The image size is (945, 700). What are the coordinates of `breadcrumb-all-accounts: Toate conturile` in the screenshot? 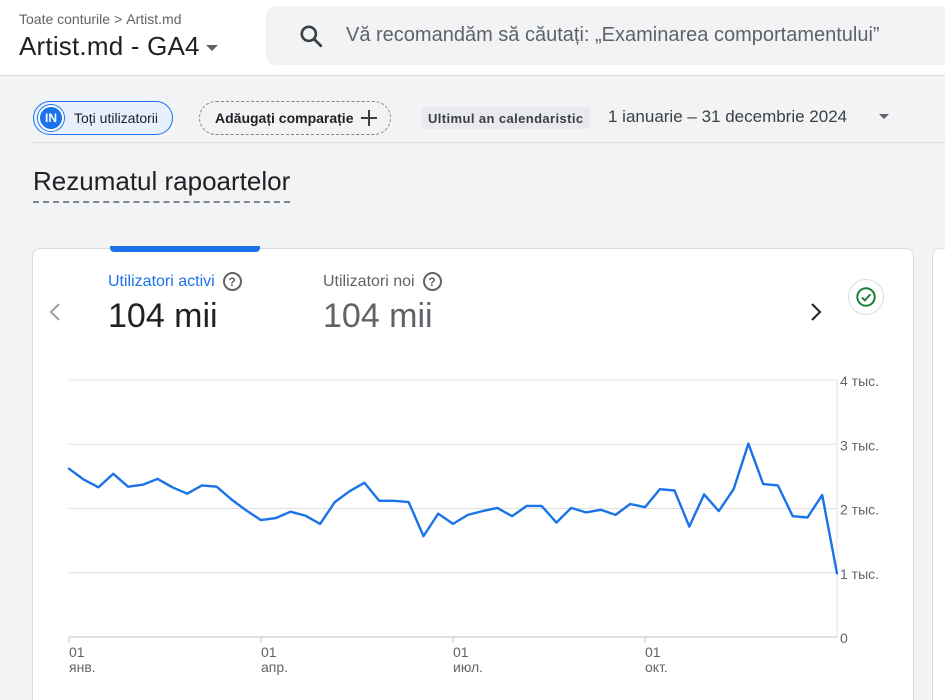 It's located at (64, 19).